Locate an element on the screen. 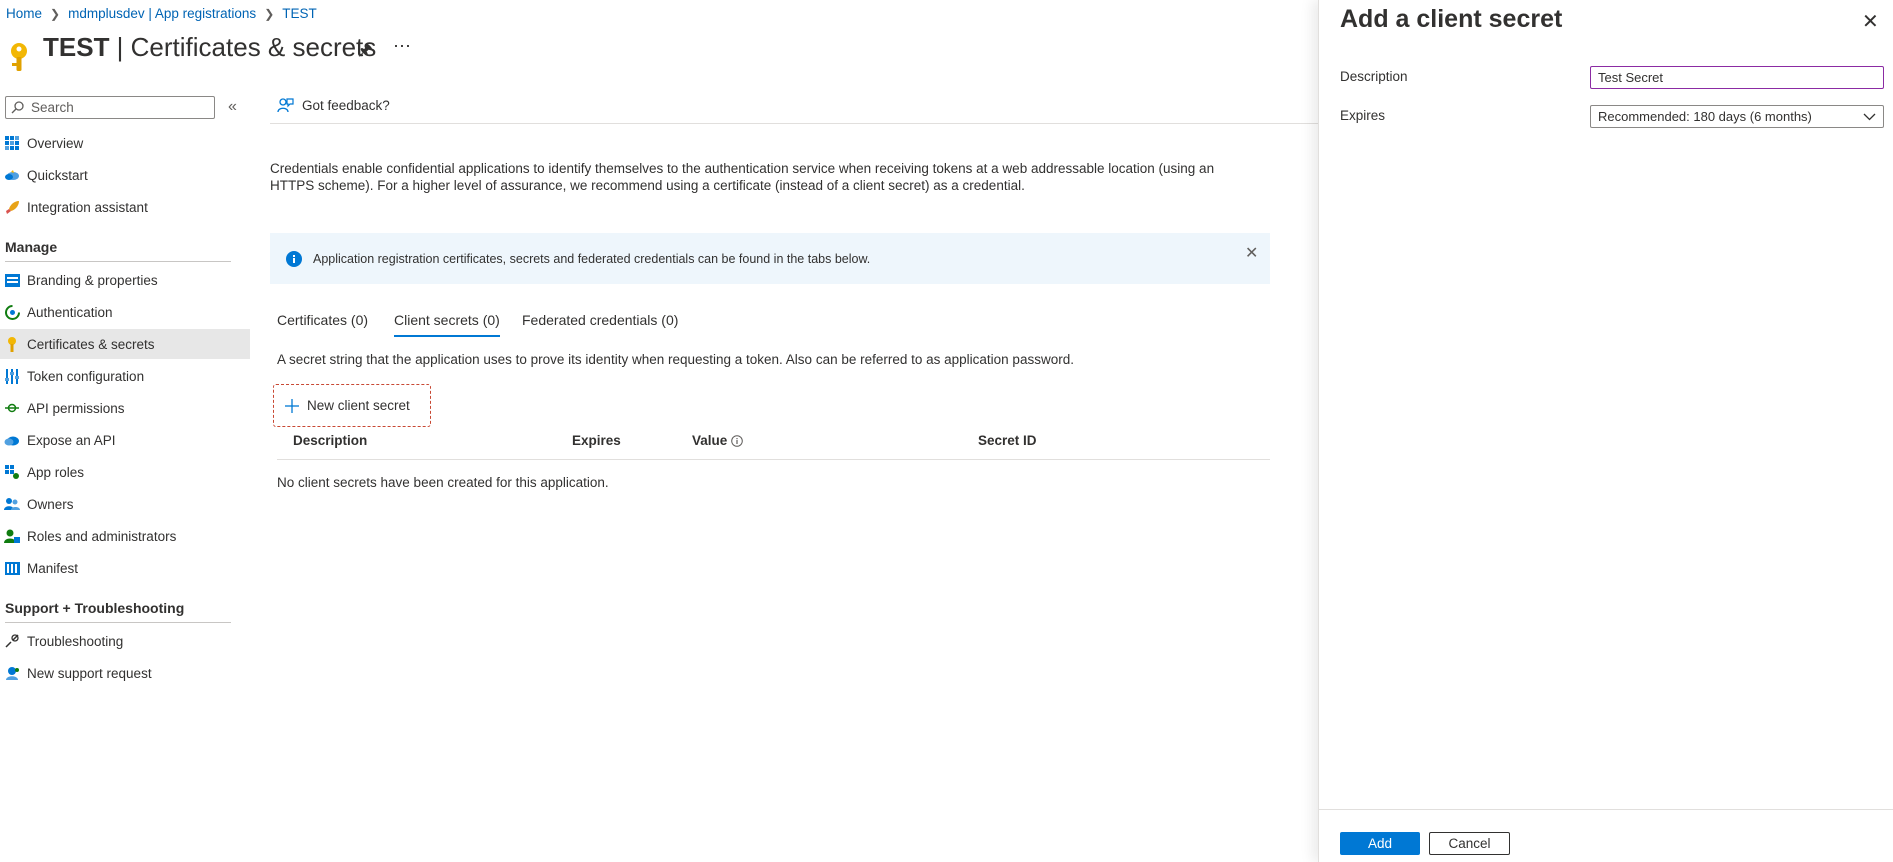 The image size is (1893, 862). rocket-icon is located at coordinates (13, 207).